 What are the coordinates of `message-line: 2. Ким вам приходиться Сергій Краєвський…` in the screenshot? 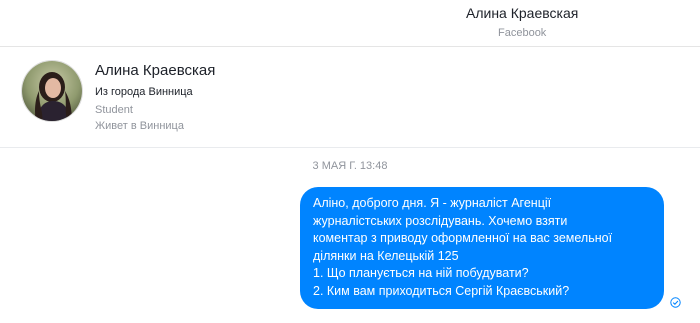 It's located at (441, 290).